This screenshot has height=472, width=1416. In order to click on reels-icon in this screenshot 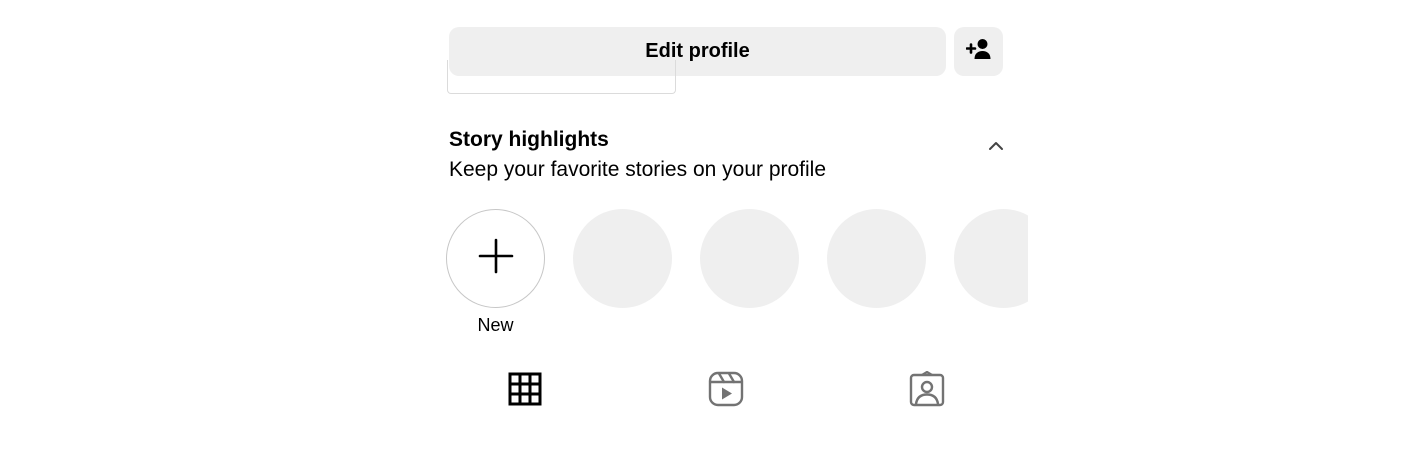, I will do `click(726, 391)`.